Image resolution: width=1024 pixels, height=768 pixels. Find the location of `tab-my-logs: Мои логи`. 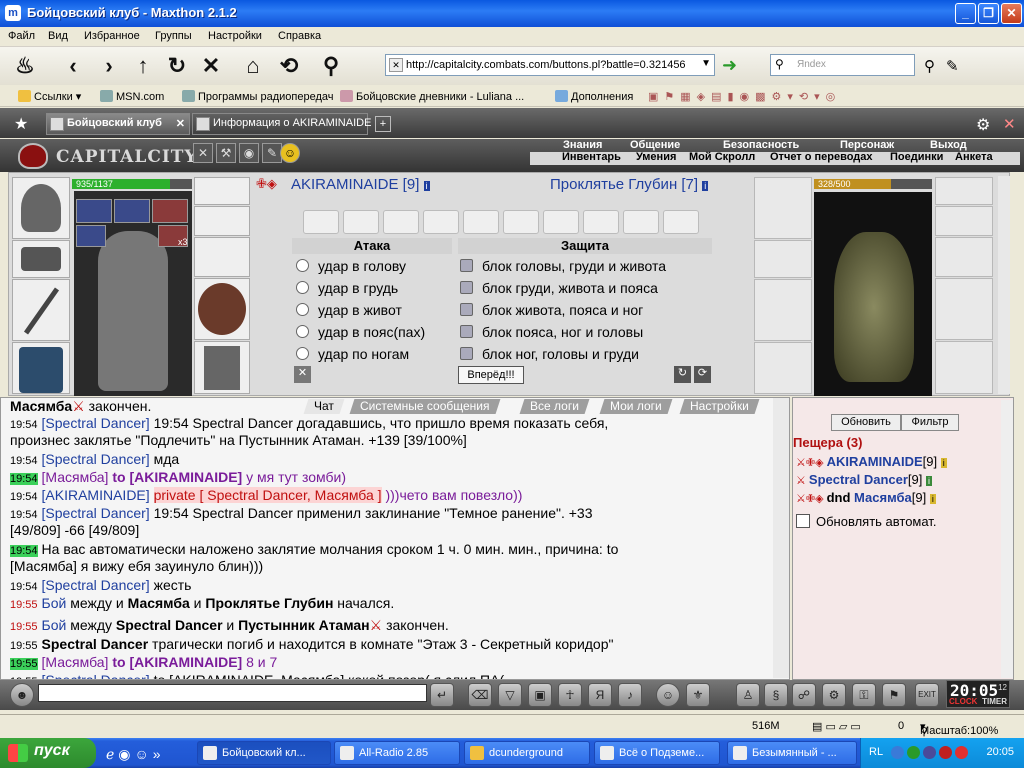

tab-my-logs: Мои логи is located at coordinates (636, 406).